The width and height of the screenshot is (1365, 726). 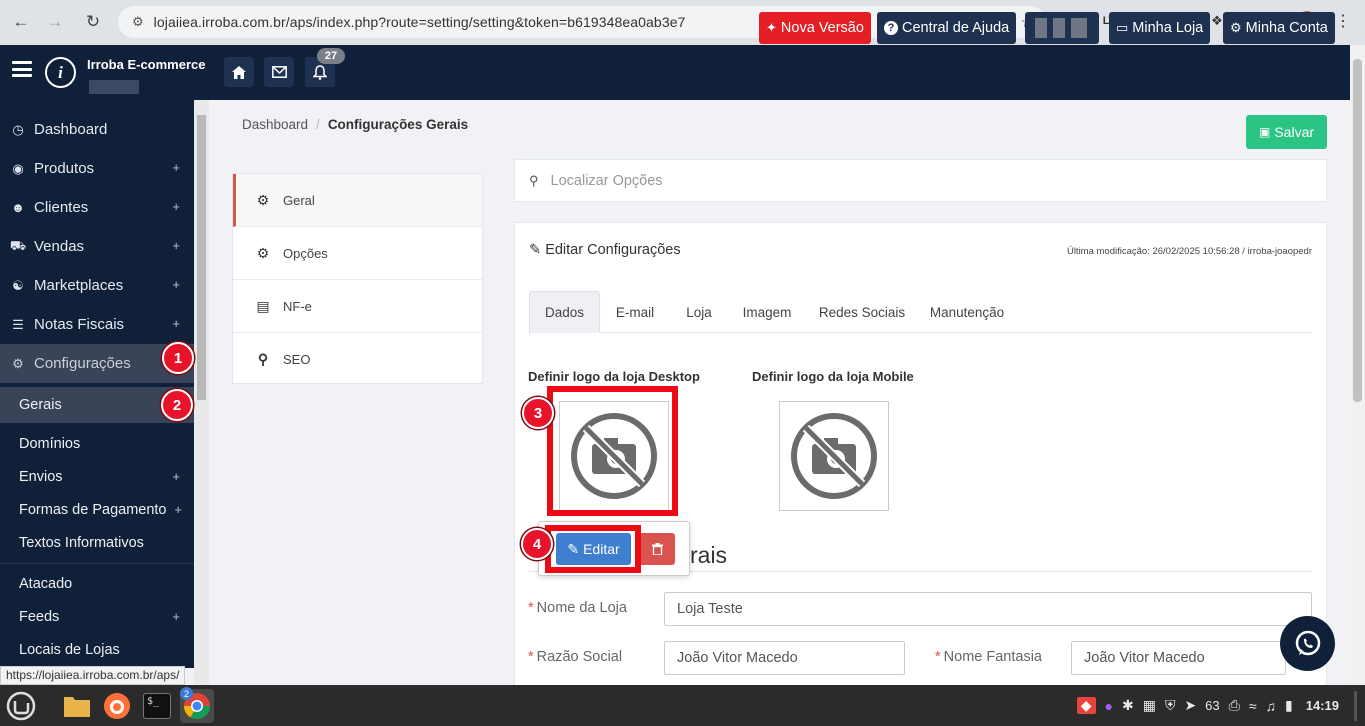 What do you see at coordinates (784, 658) in the screenshot?
I see `razao-social-field: João Vitor Macedo` at bounding box center [784, 658].